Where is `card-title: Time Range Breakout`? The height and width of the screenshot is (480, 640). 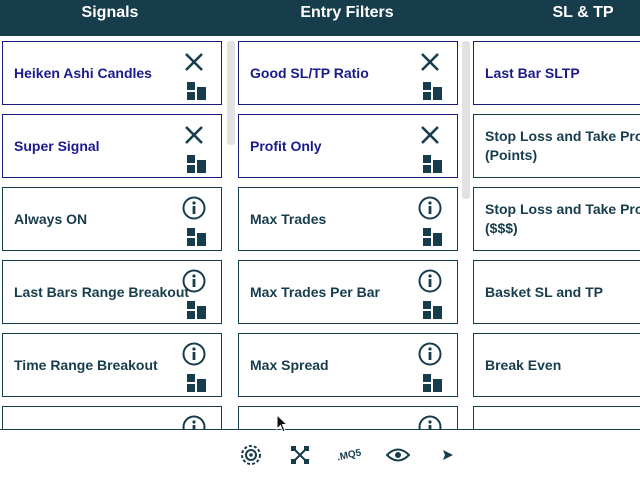 card-title: Time Range Breakout is located at coordinates (86, 364).